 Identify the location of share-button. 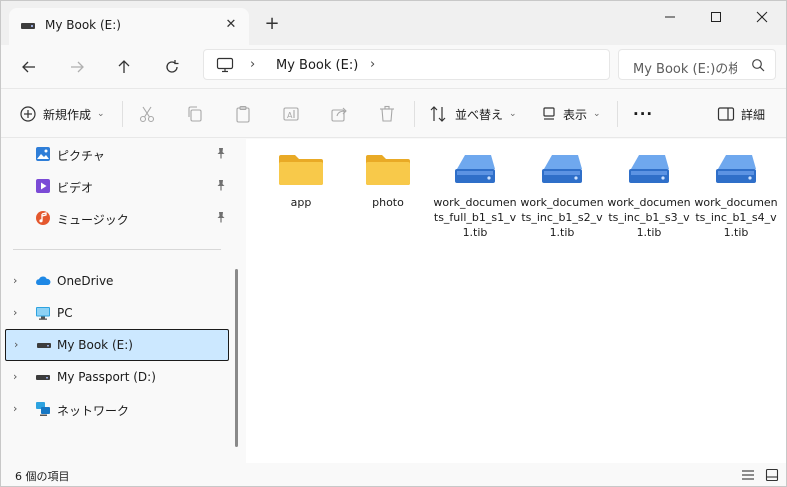
(339, 114).